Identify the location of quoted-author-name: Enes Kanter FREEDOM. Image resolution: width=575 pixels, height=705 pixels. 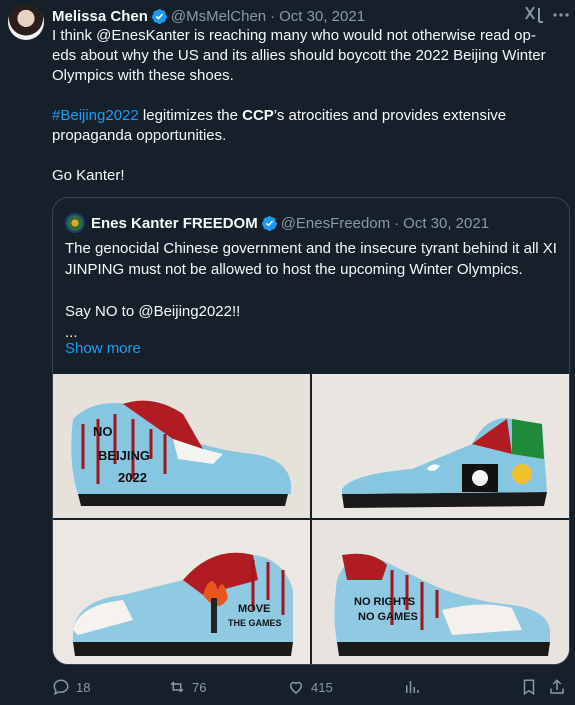
(174, 223).